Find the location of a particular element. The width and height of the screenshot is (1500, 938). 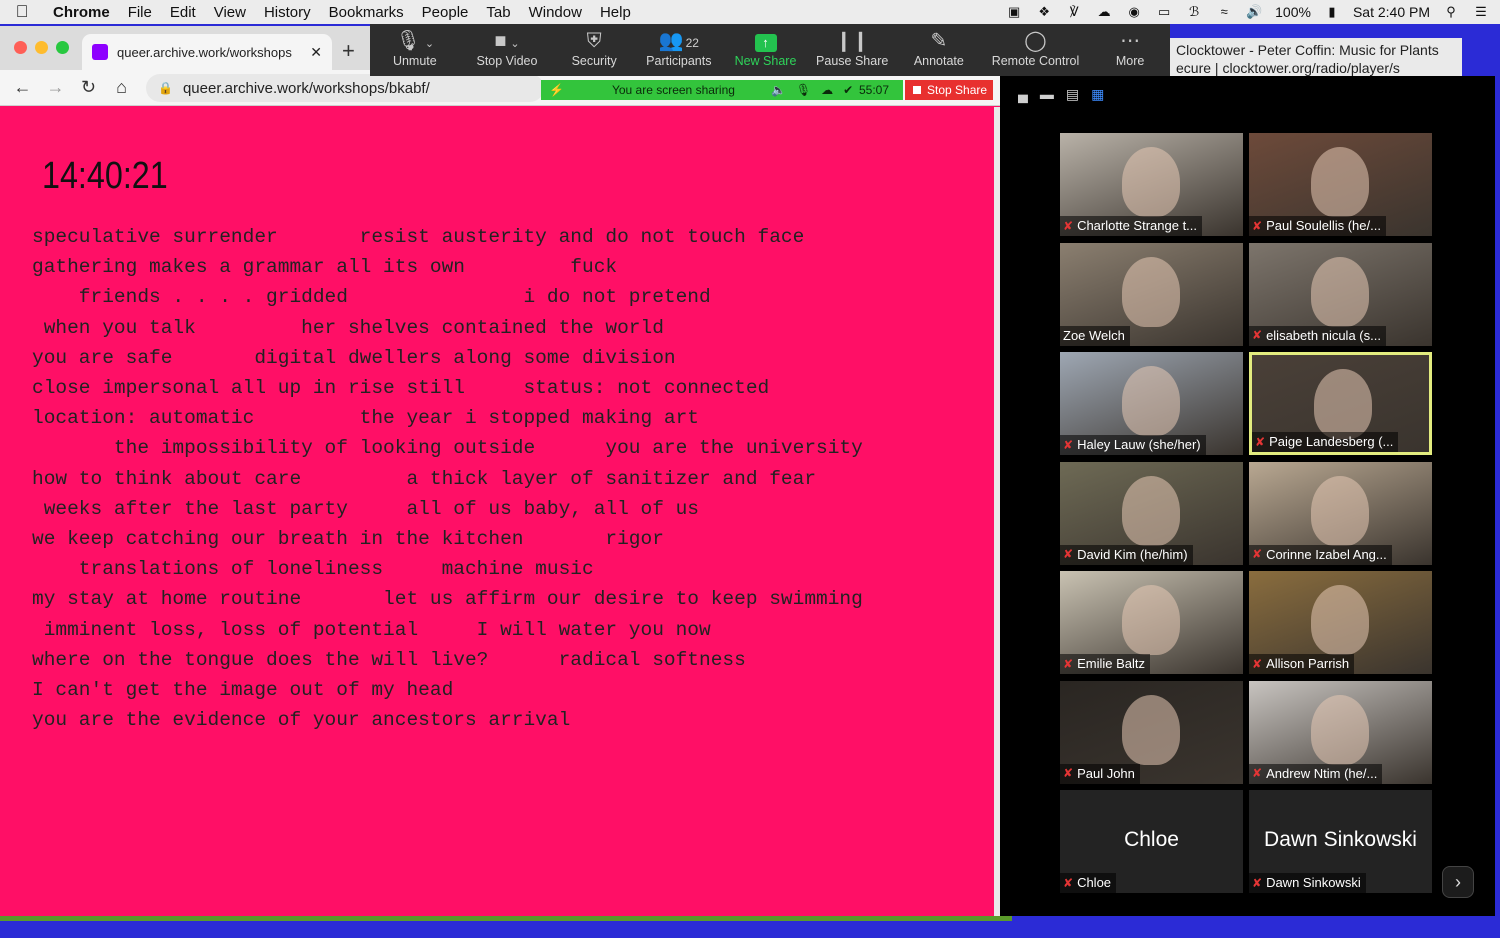

back-arrow-icon: ← is located at coordinates (22, 87).